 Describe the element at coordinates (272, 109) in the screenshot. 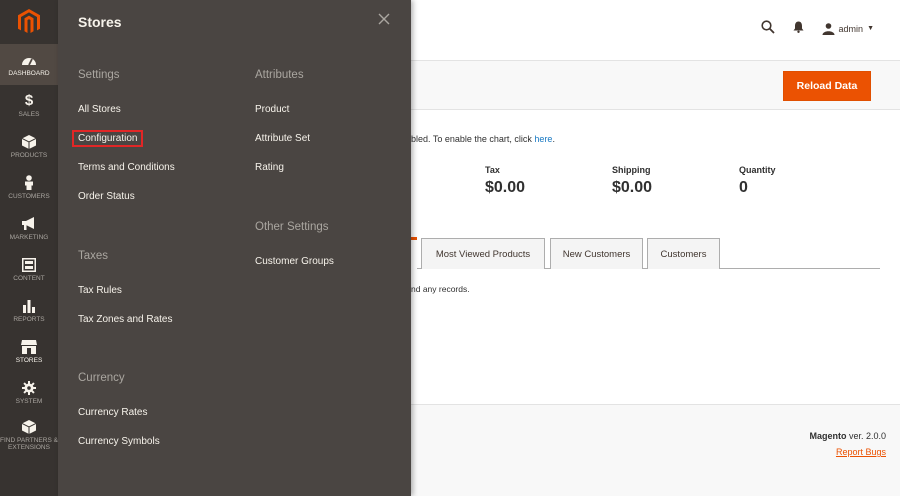

I see `menu-link-product: Product` at that location.